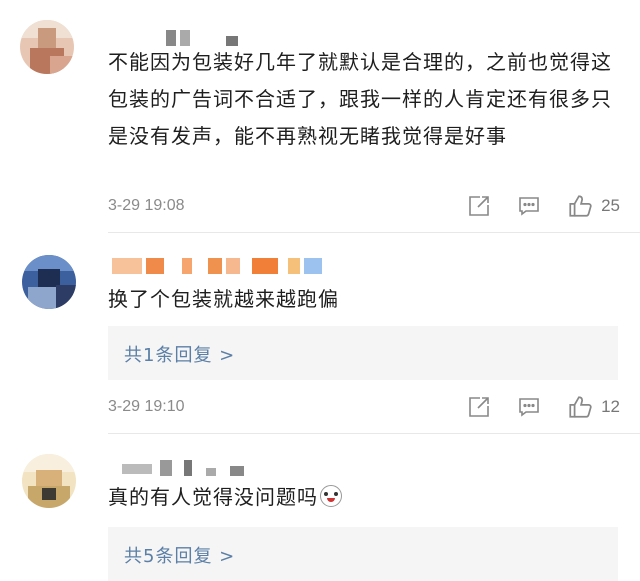 This screenshot has height=581, width=640. What do you see at coordinates (180, 556) in the screenshot?
I see `replies-label: 共5条回复 >` at bounding box center [180, 556].